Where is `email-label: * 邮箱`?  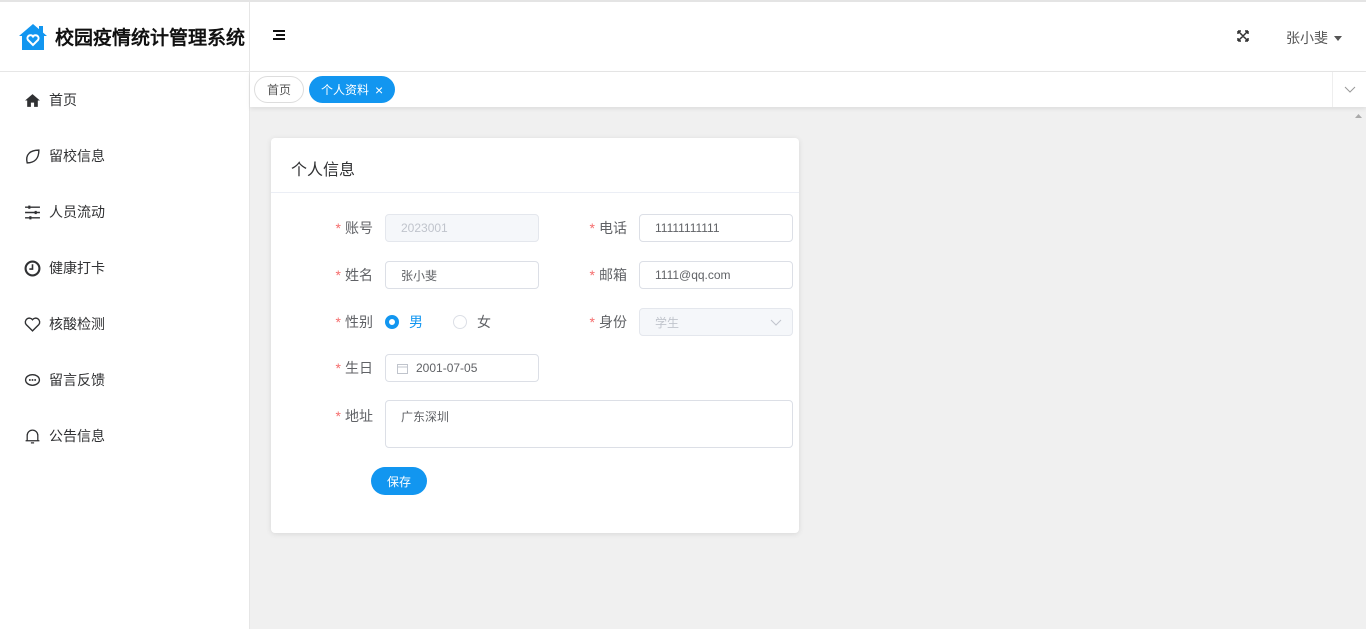 email-label: * 邮箱 is located at coordinates (608, 275).